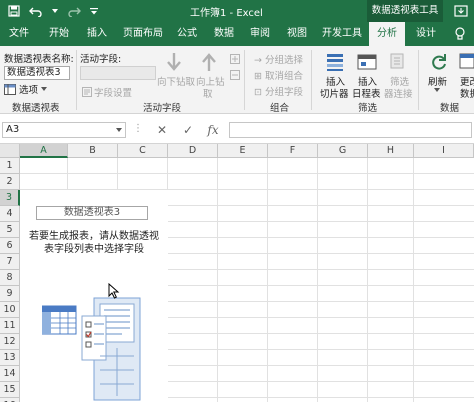  I want to click on formula-bar-grip-icon: ⋮, so click(138, 128).